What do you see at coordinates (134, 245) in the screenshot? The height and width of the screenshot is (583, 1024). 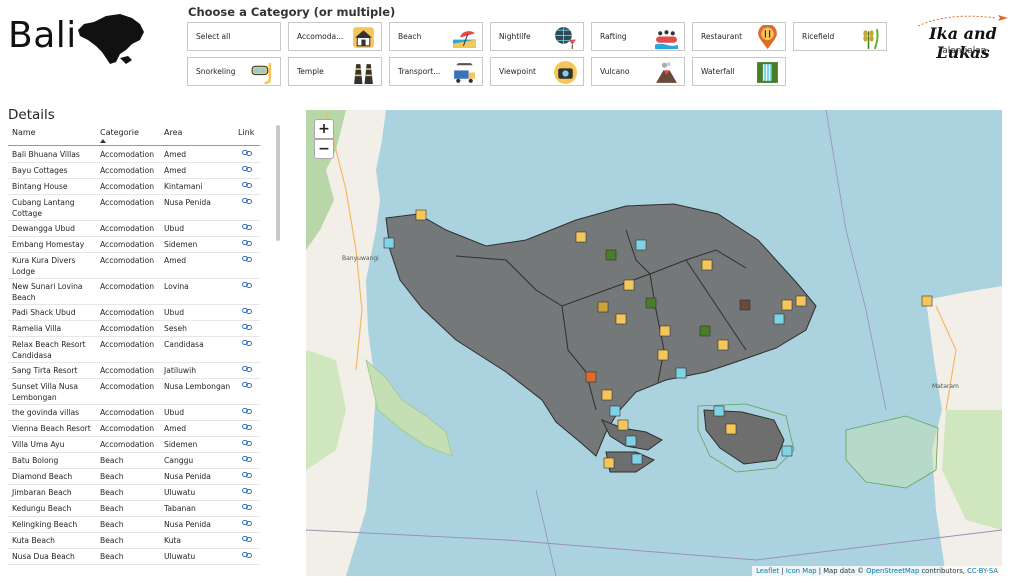 I see `table-row: Embang Homestay Accomodation Sidemen` at bounding box center [134, 245].